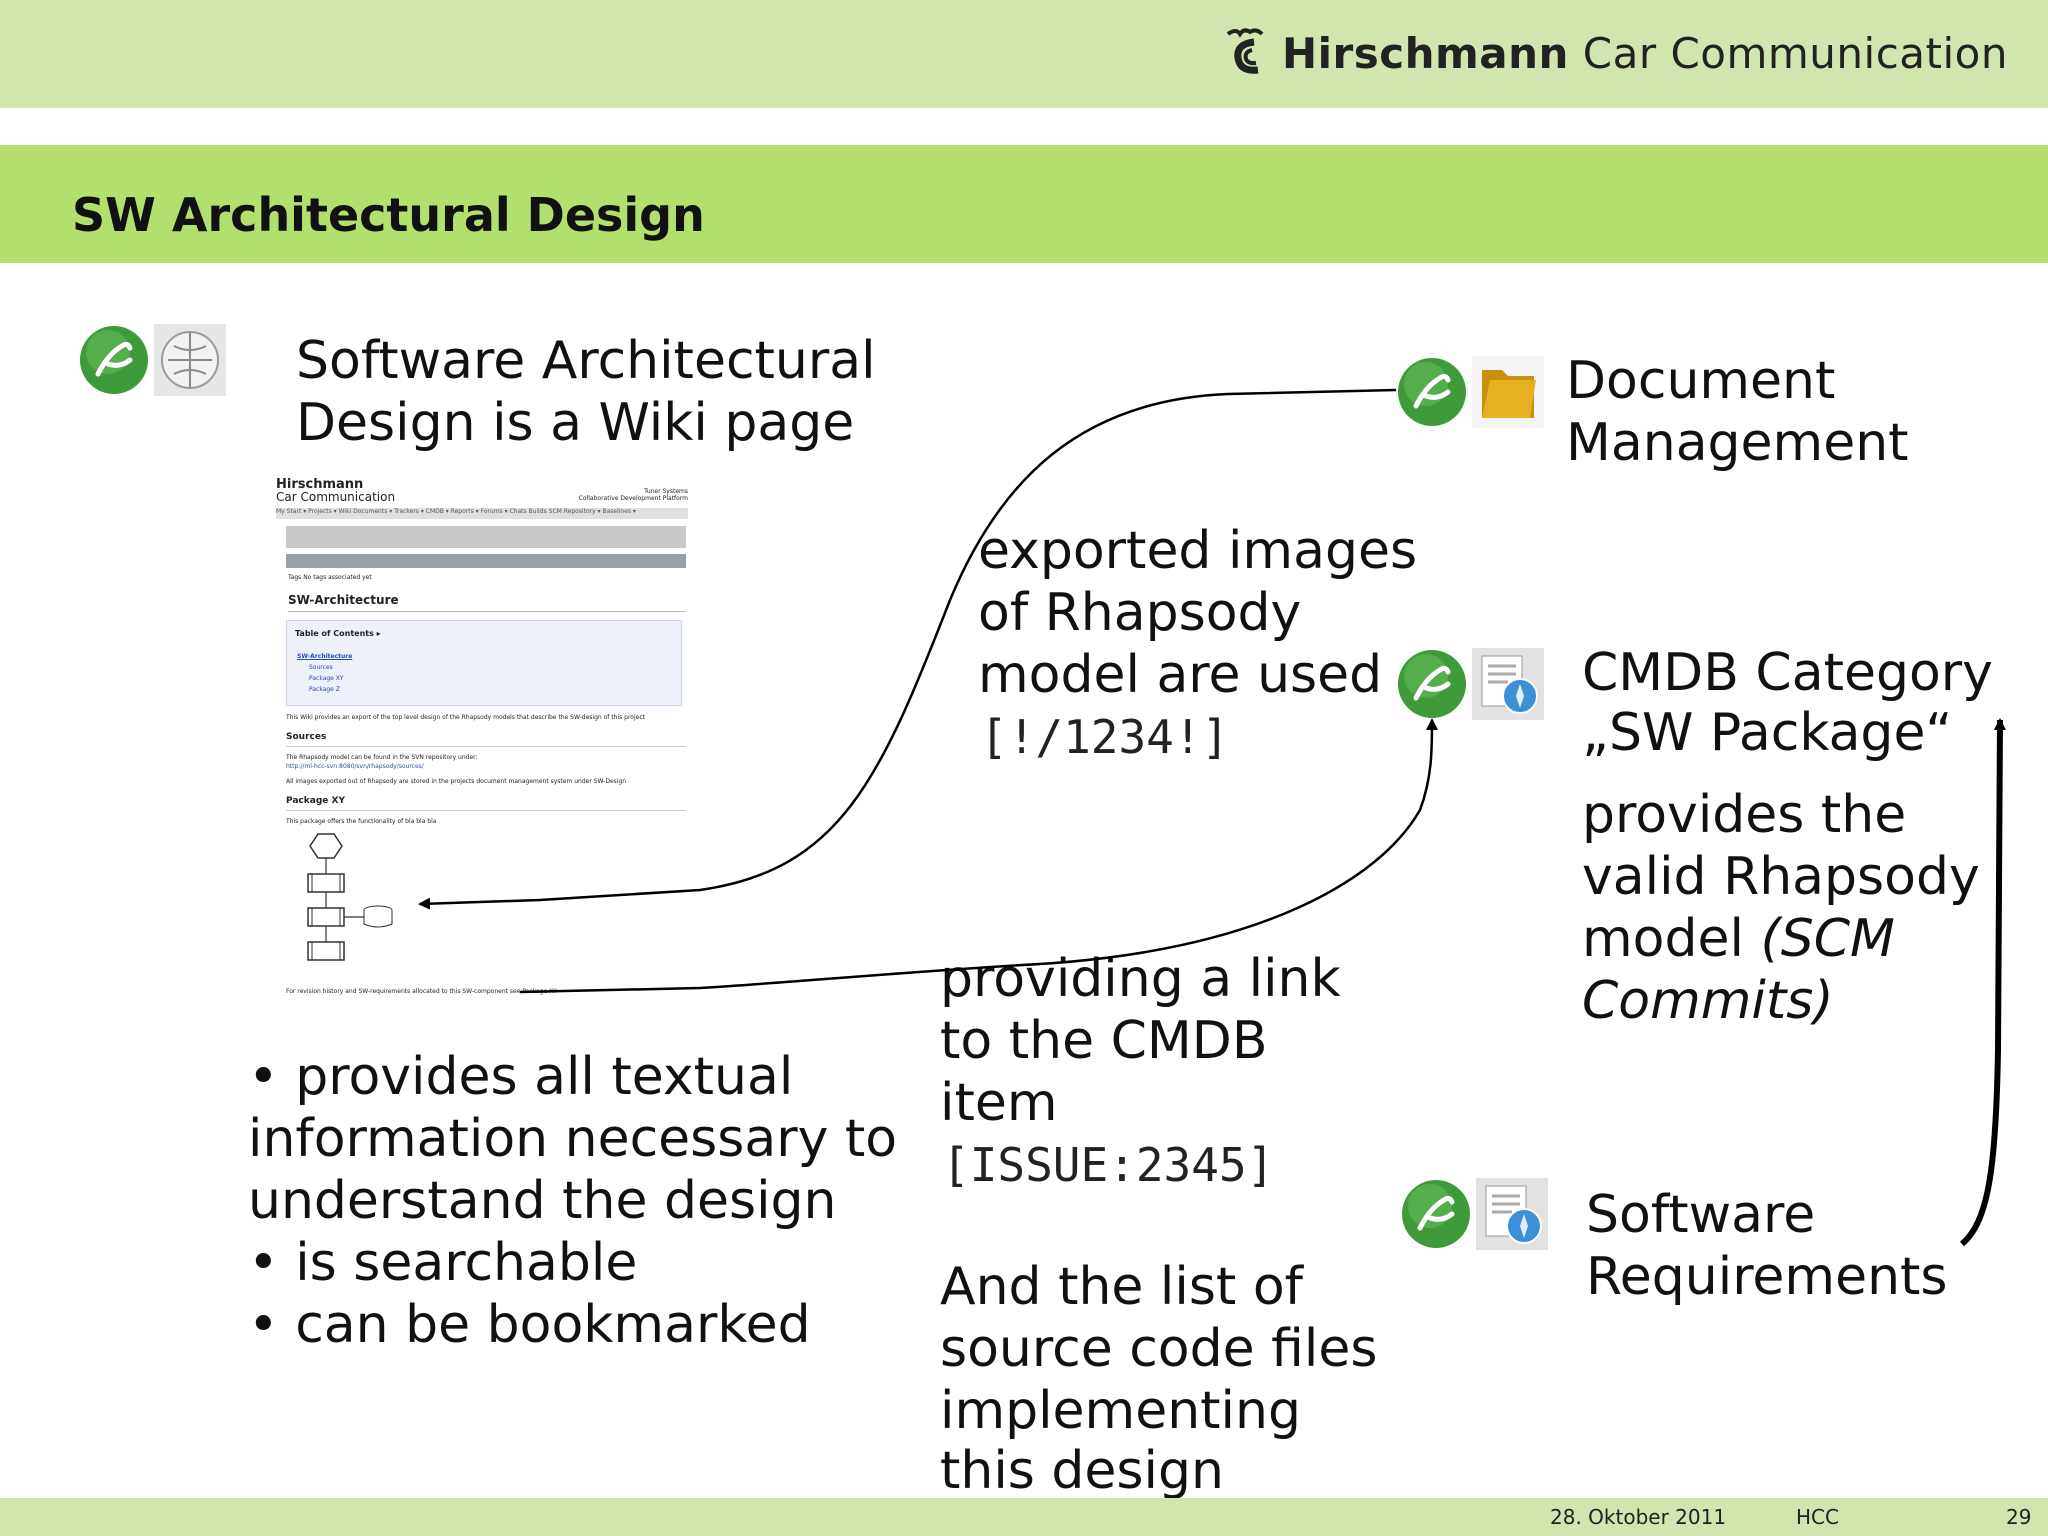 The width and height of the screenshot is (2048, 1536). What do you see at coordinates (521, 1077) in the screenshot?
I see `bullet-line: • provides all textual` at bounding box center [521, 1077].